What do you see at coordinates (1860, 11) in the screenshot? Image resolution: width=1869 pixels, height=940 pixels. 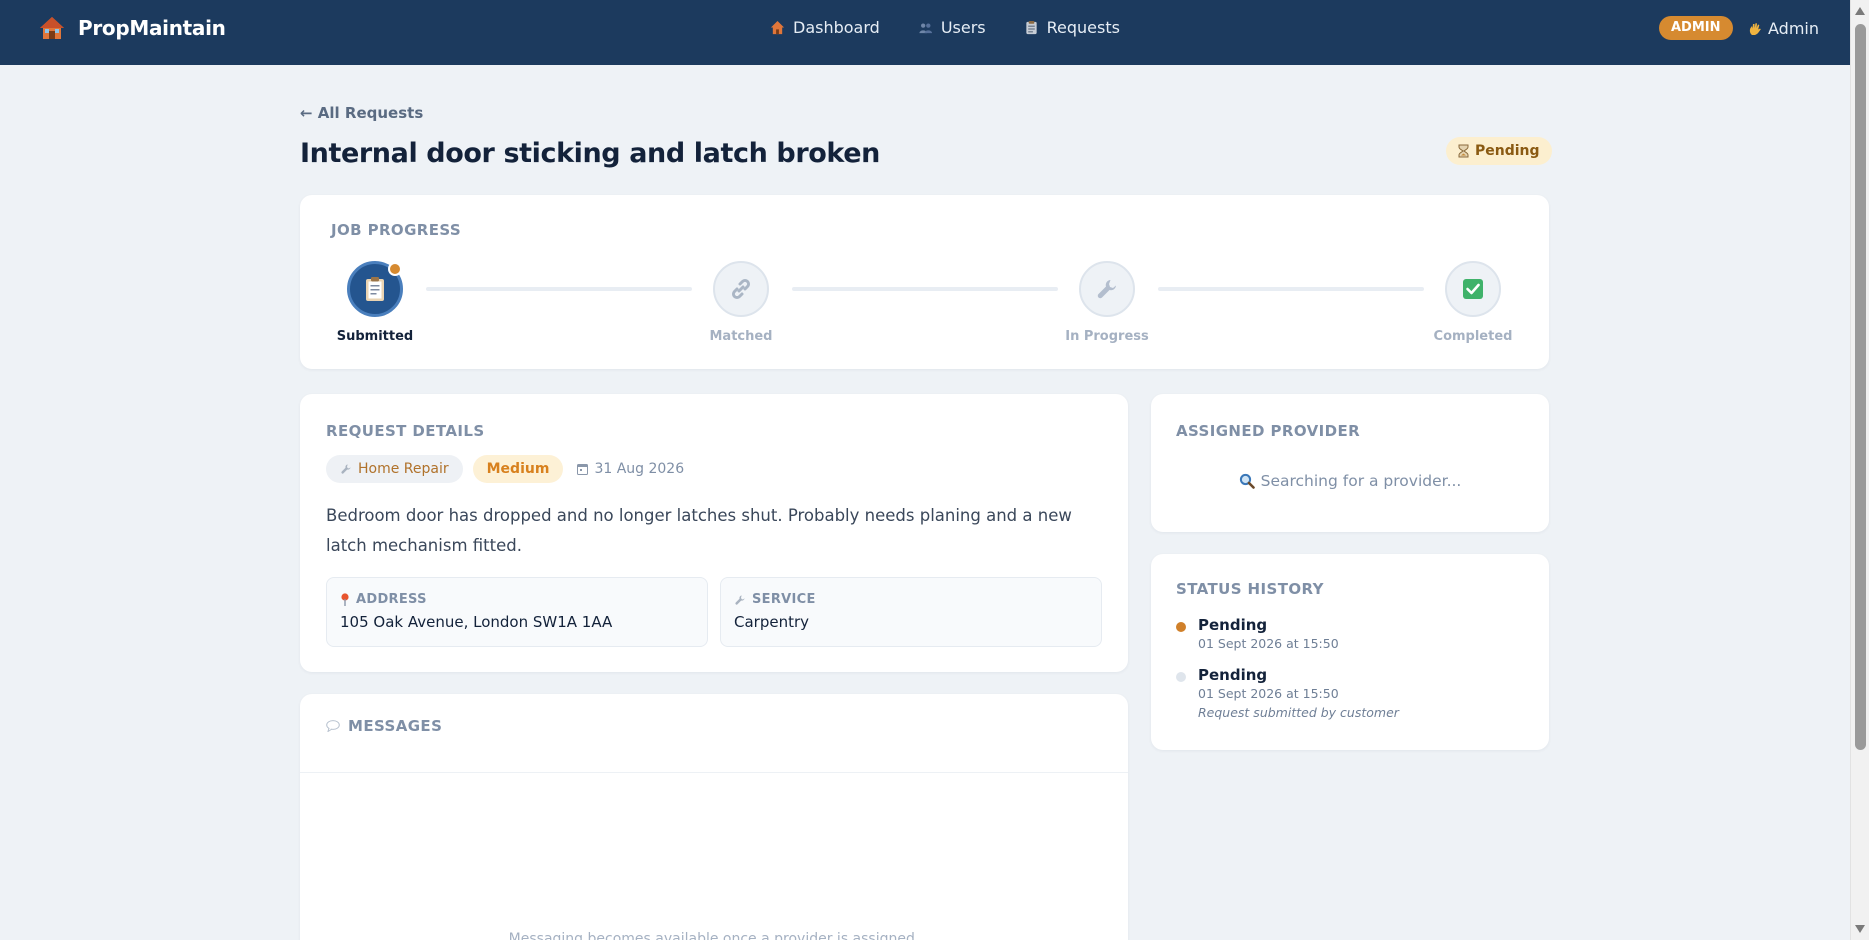 I see `scroll-up-arrow-icon` at bounding box center [1860, 11].